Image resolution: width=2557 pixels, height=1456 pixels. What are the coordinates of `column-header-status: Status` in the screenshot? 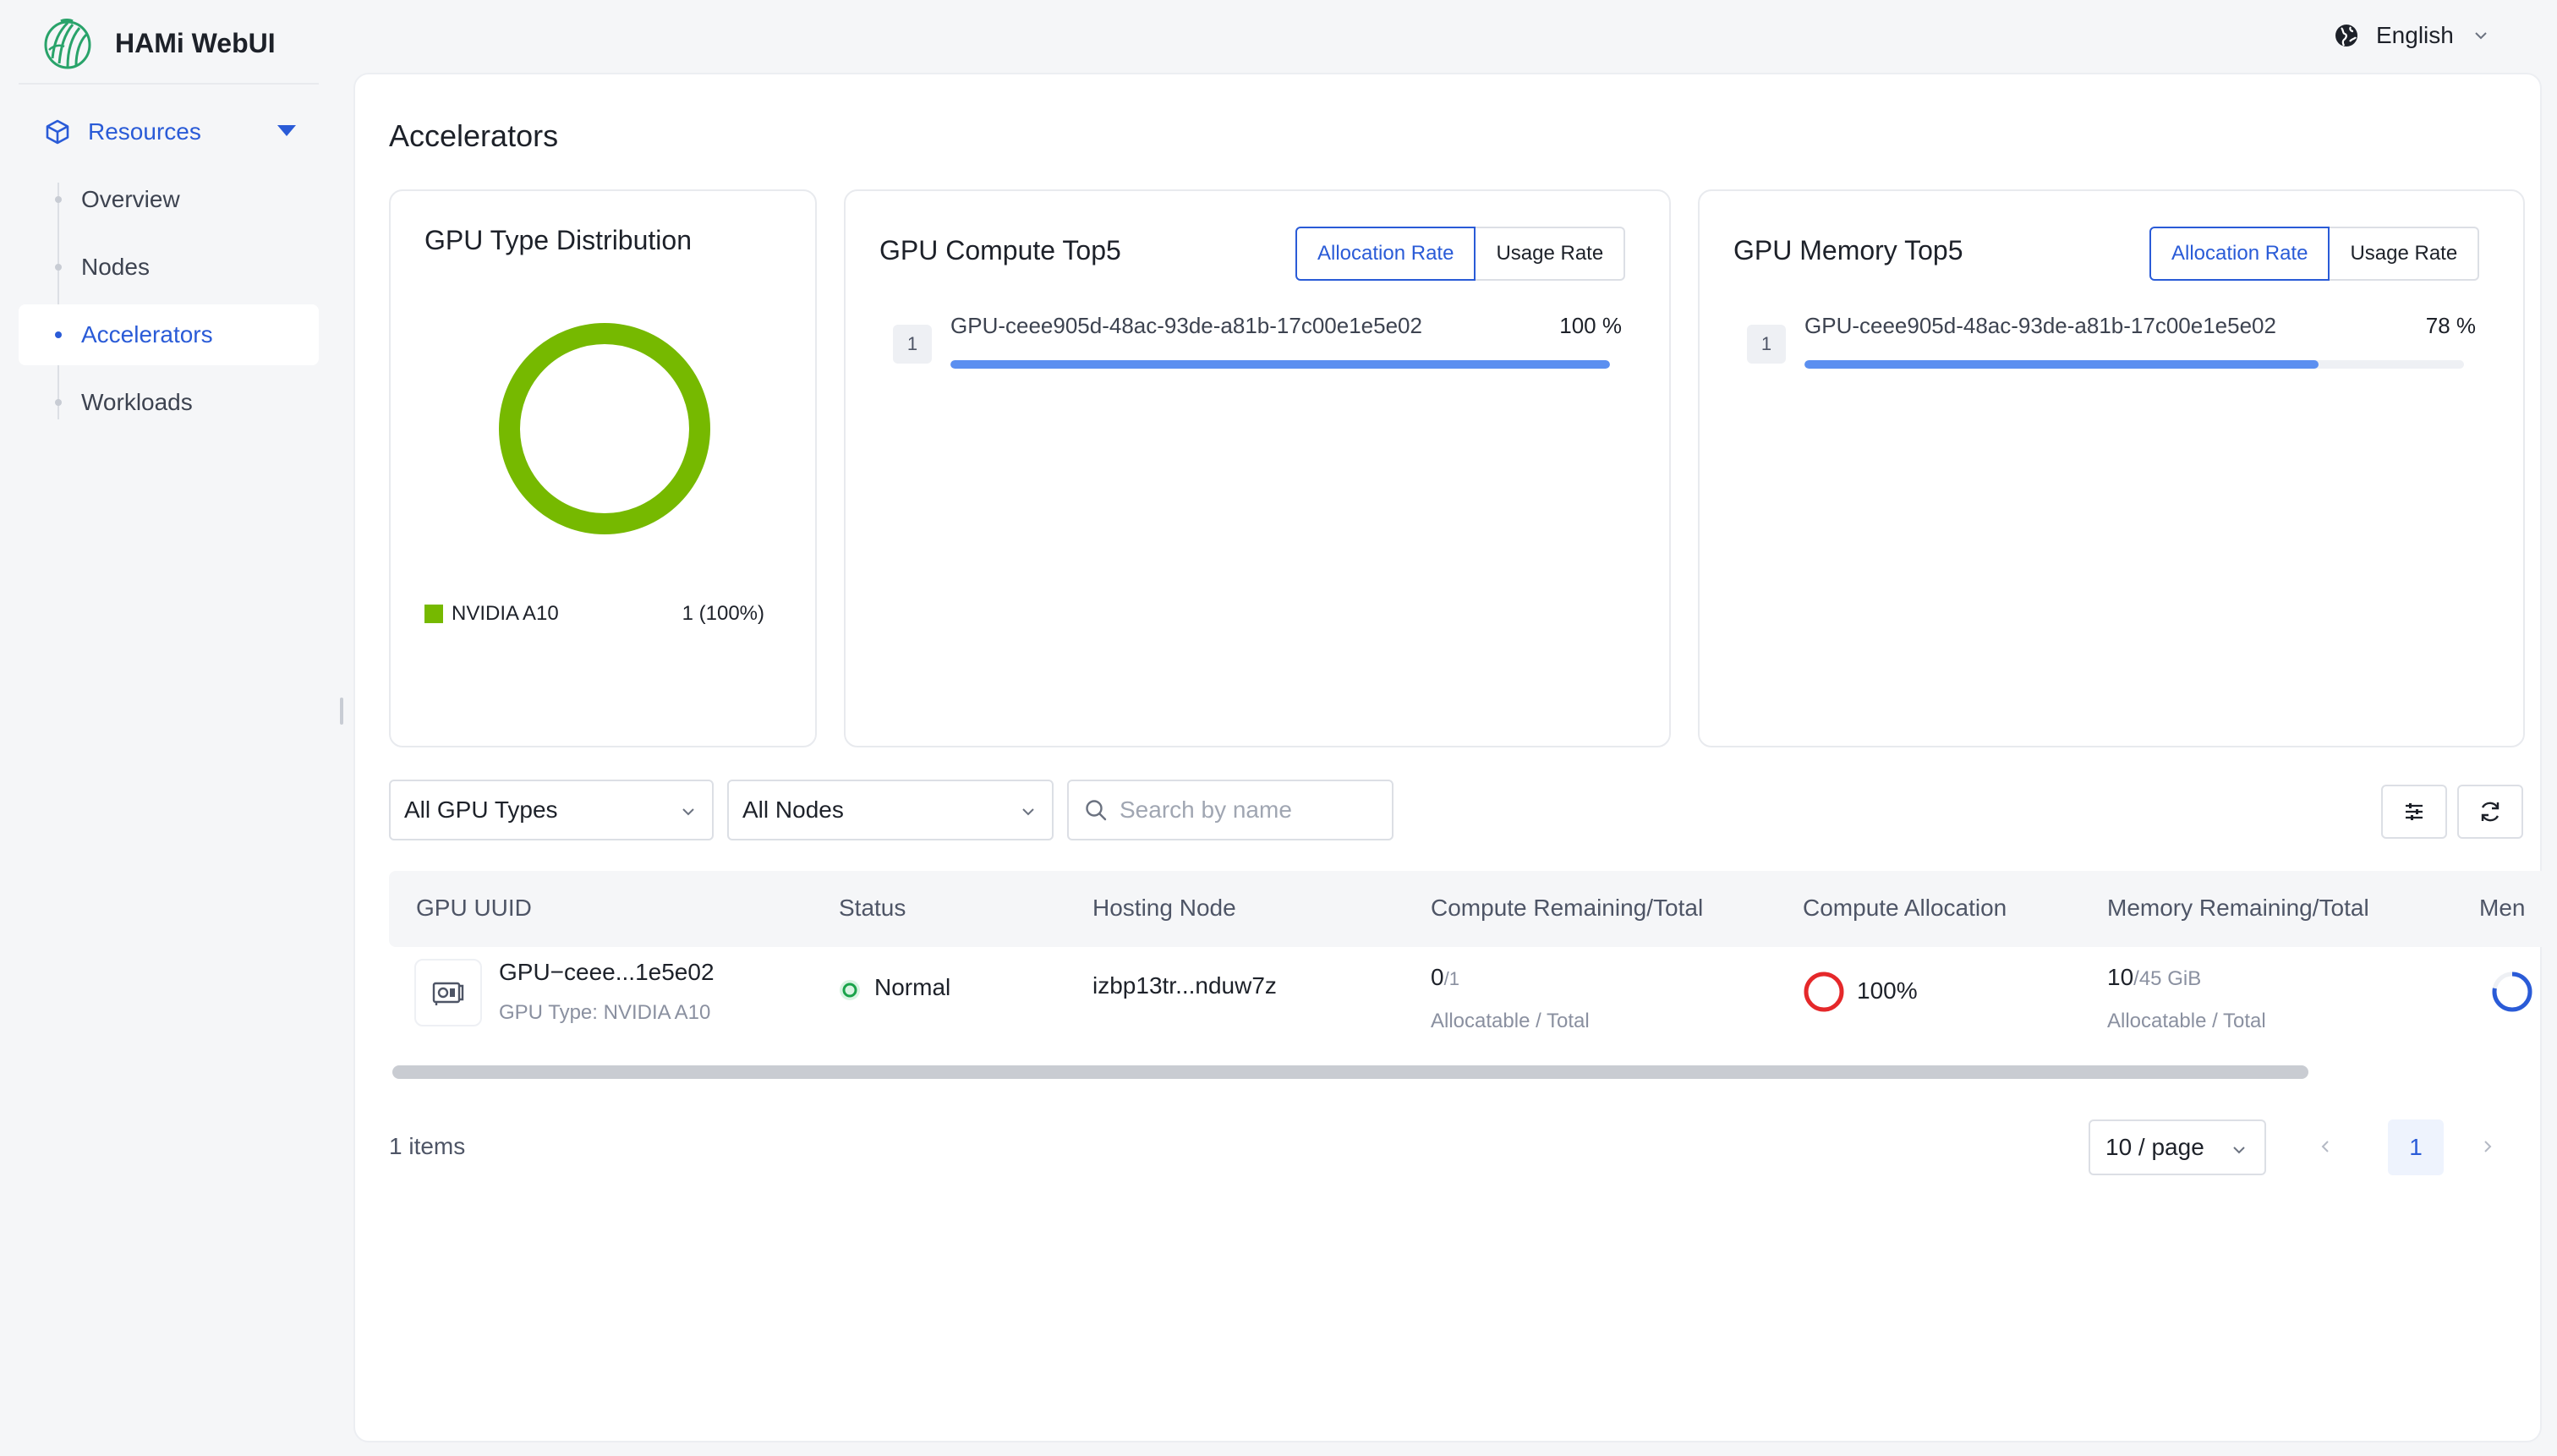 It's located at (872, 909).